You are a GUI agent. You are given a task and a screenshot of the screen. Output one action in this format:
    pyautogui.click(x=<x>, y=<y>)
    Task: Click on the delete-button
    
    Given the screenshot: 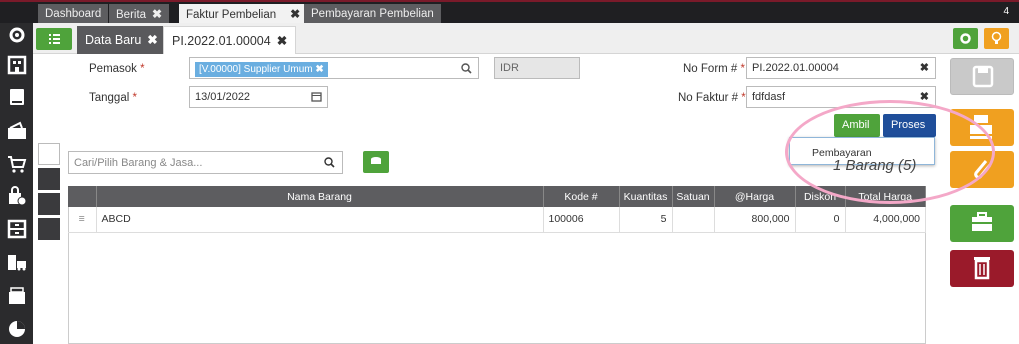 What is the action you would take?
    pyautogui.click(x=982, y=268)
    